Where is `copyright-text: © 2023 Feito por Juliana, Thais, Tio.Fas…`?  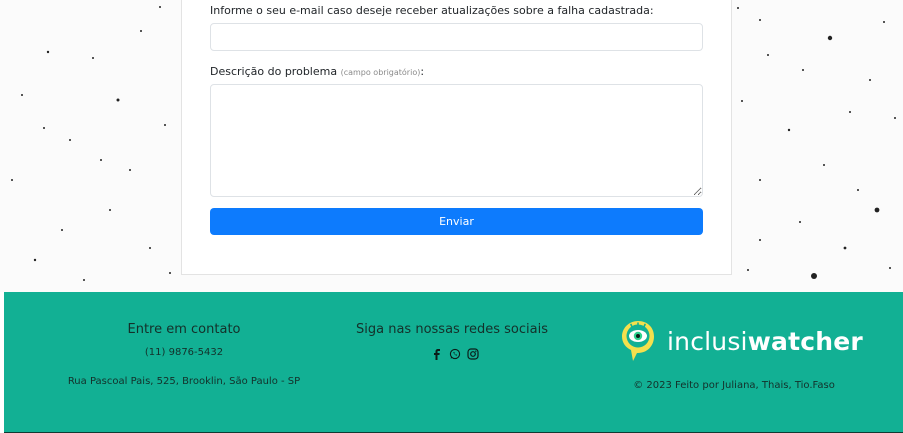
copyright-text: © 2023 Feito por Juliana, Thais, Tio.Fas… is located at coordinates (734, 385).